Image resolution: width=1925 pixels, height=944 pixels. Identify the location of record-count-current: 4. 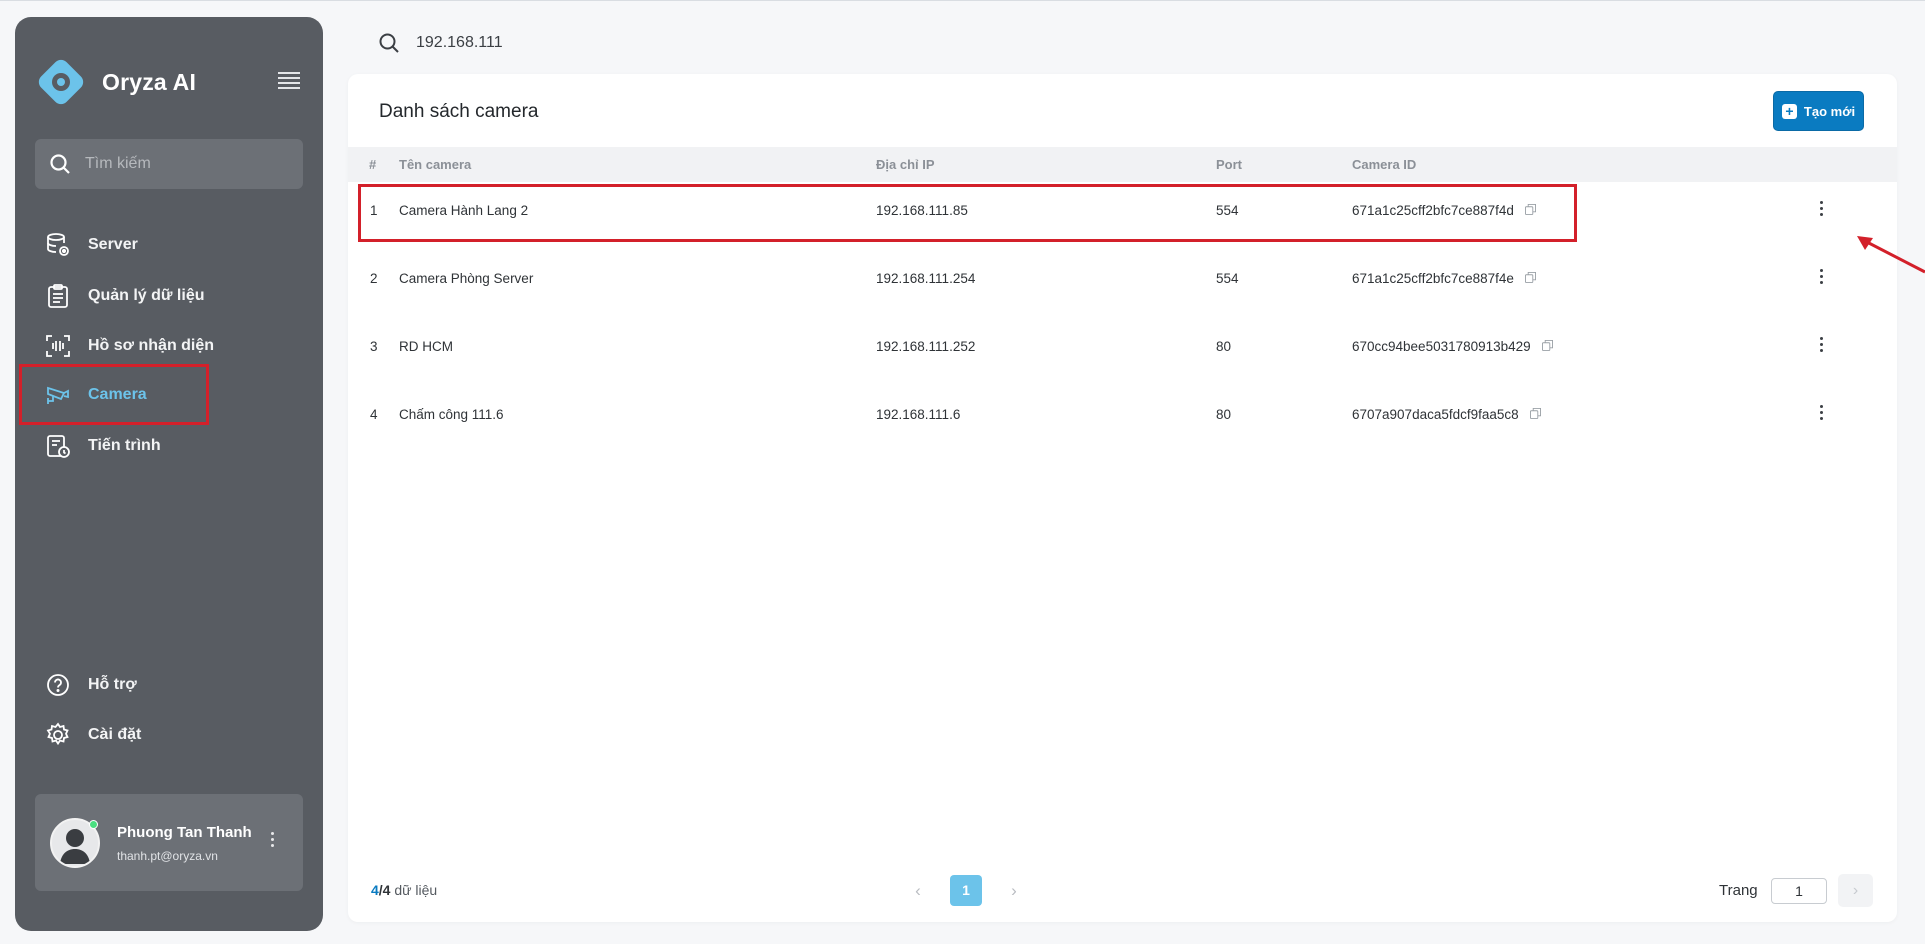
(375, 890).